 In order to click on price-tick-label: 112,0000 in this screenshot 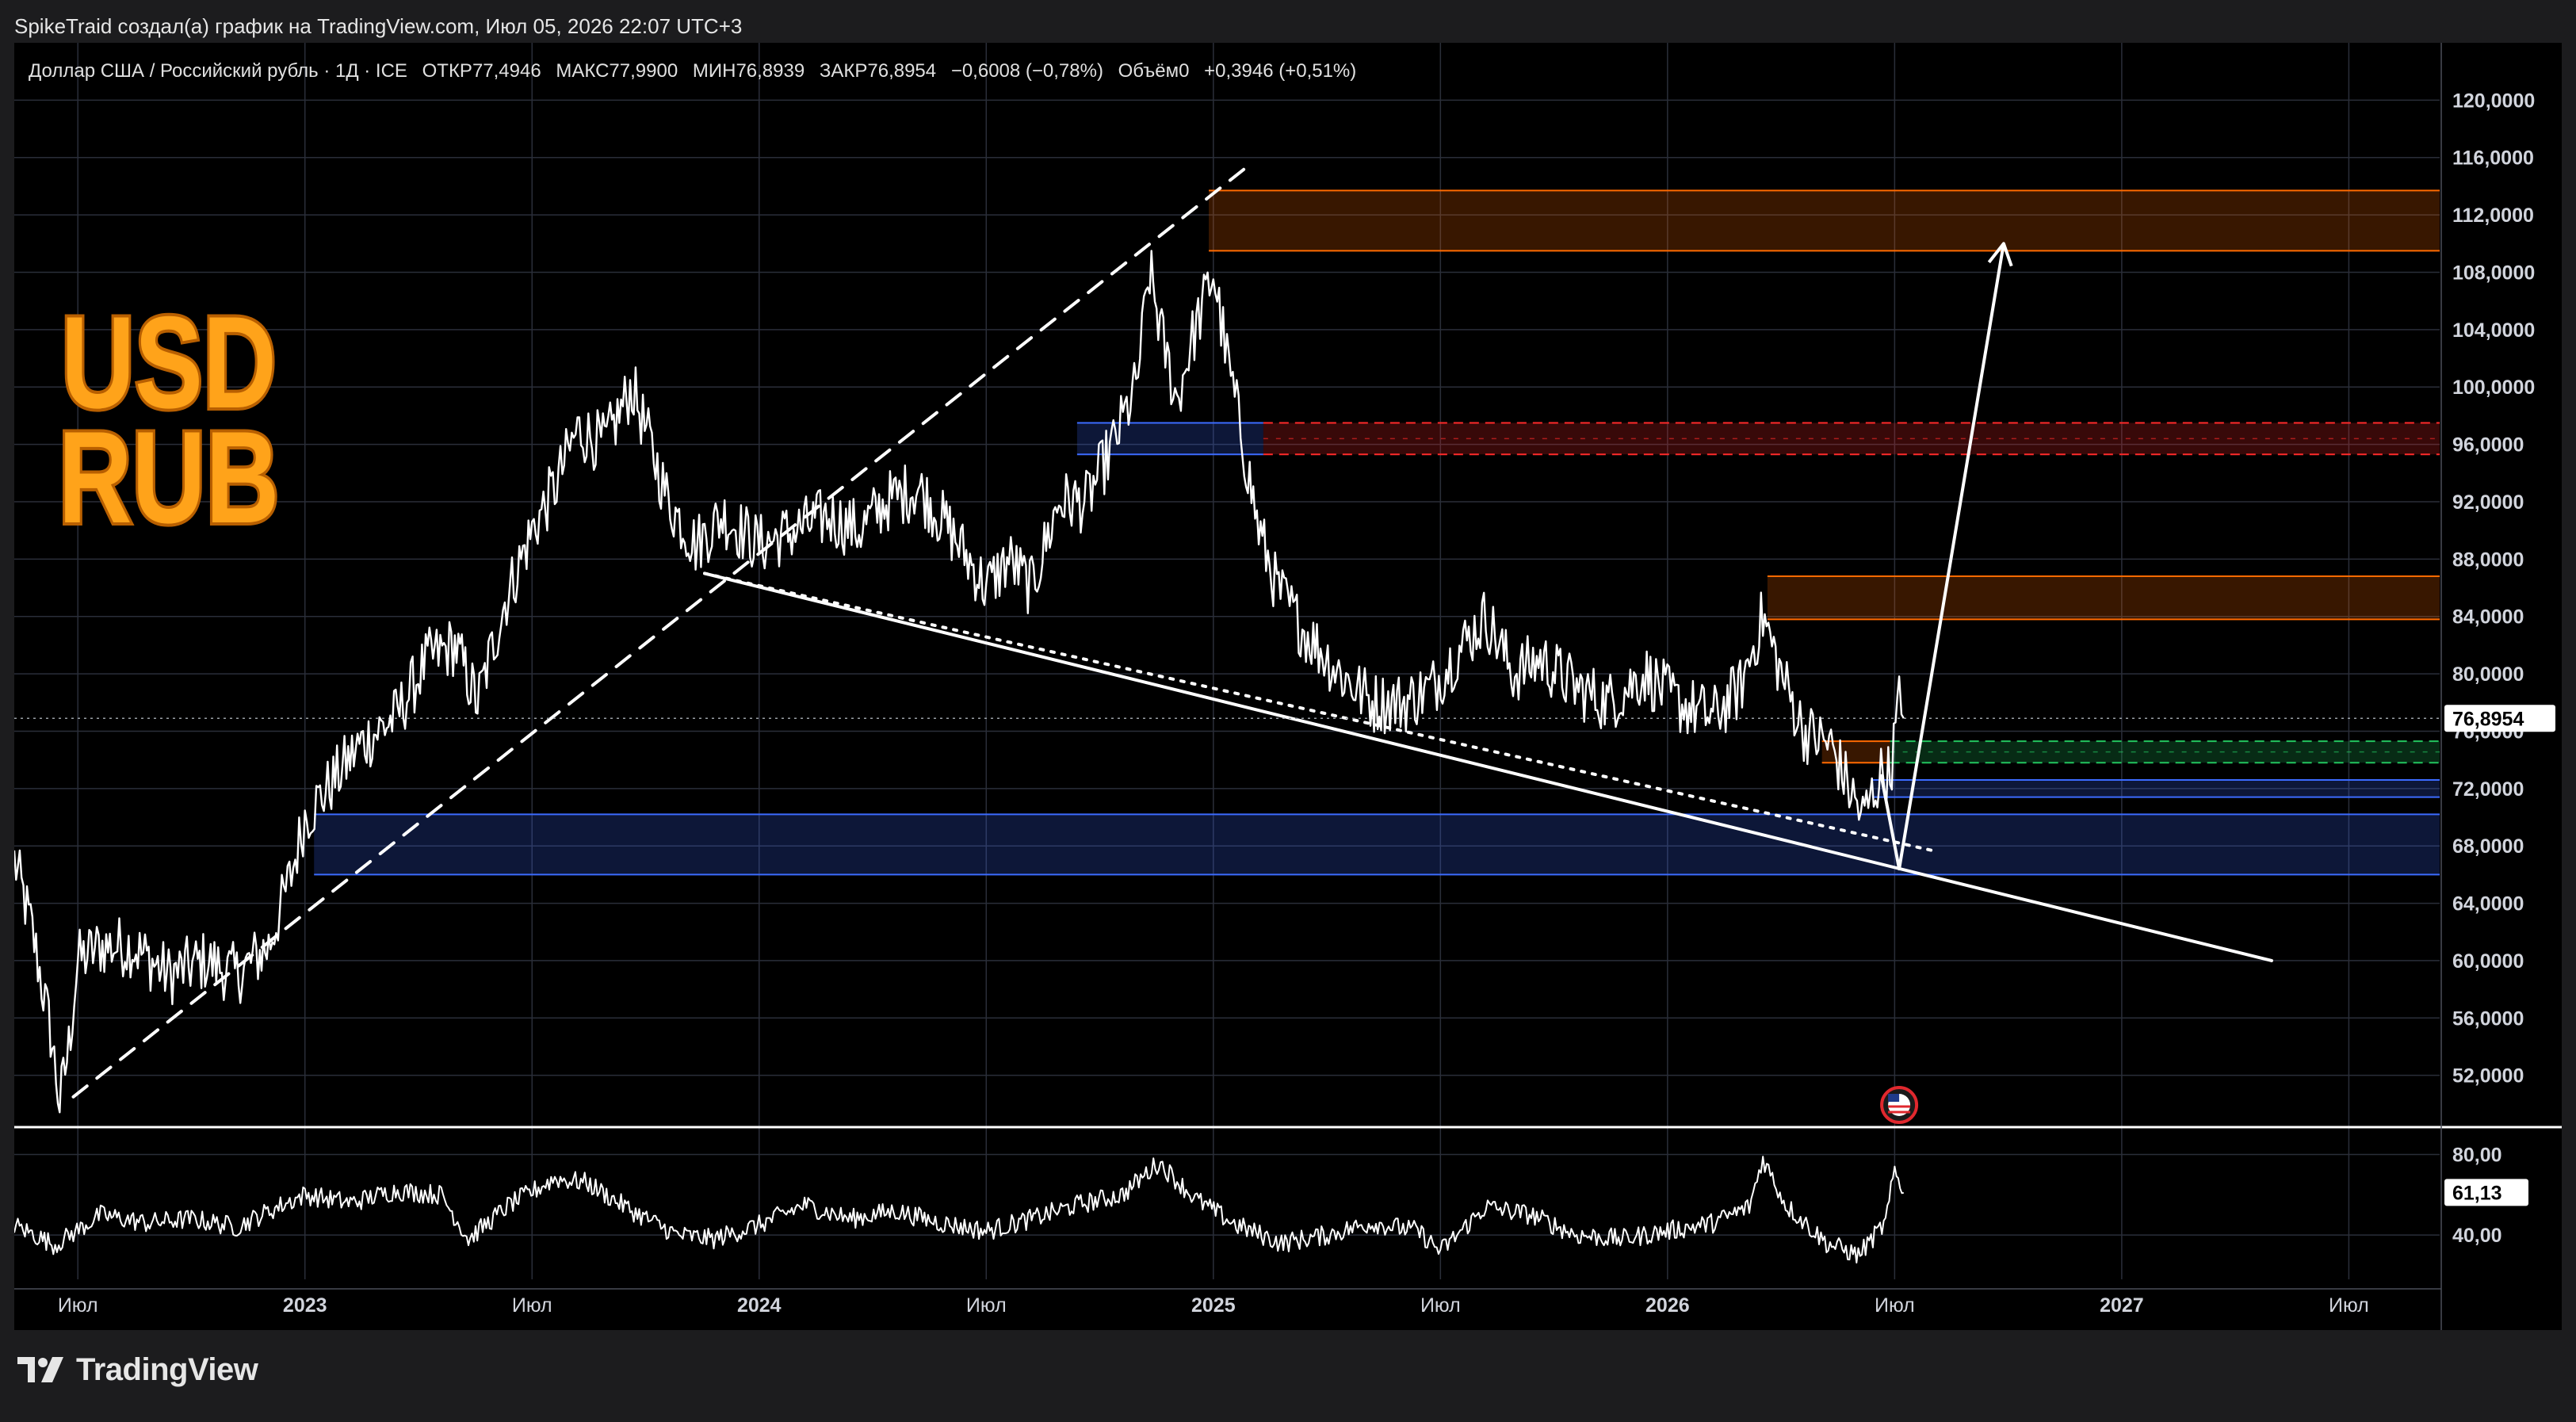, I will do `click(2493, 216)`.